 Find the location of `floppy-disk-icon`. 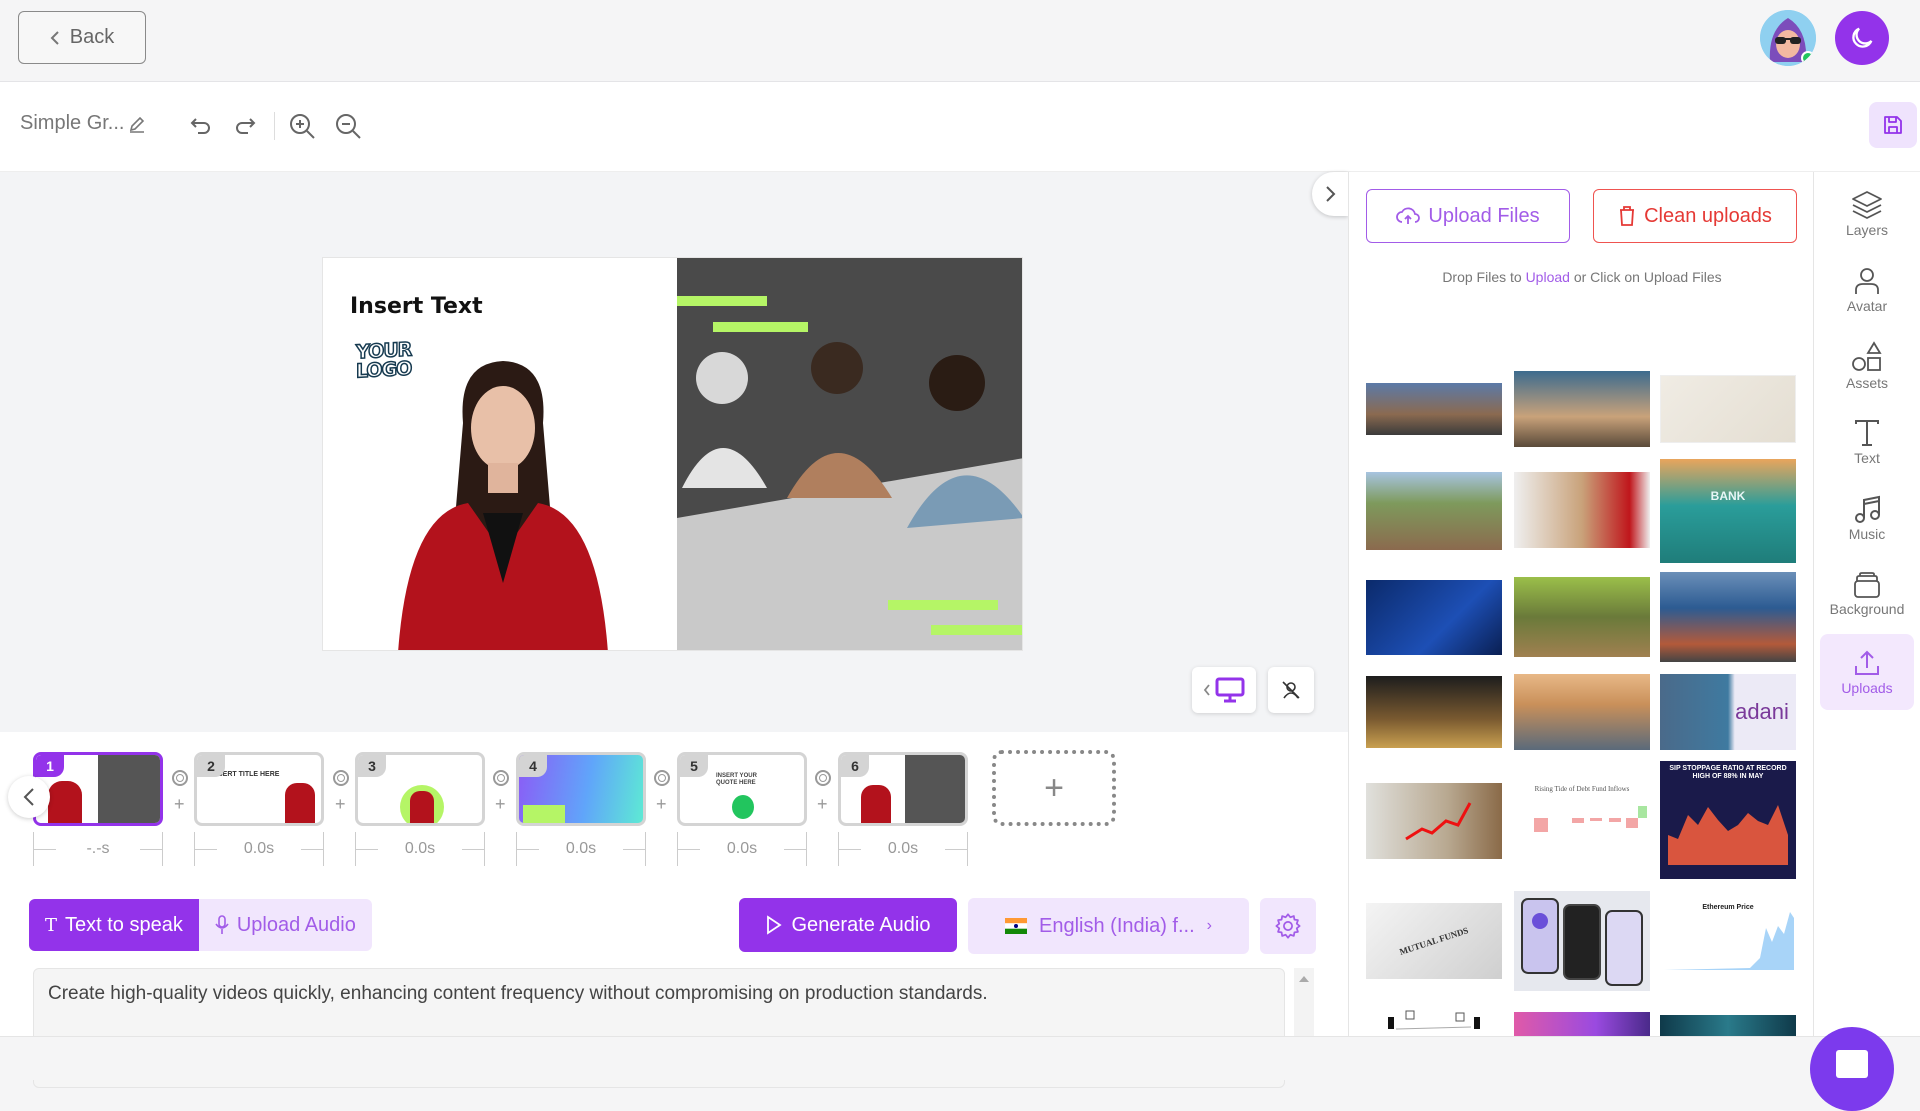

floppy-disk-icon is located at coordinates (1893, 125).